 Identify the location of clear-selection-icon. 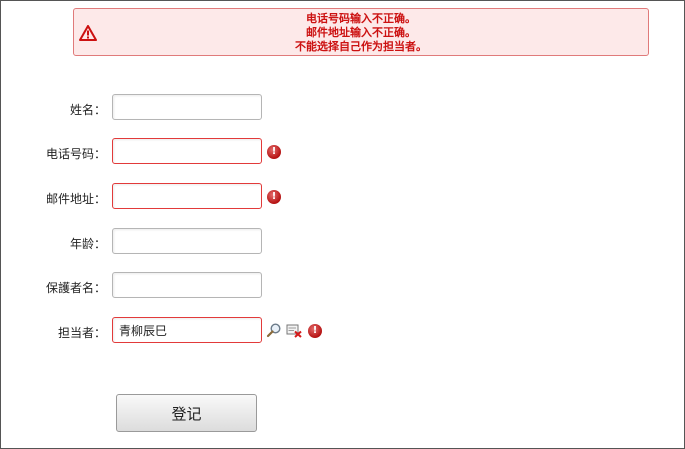
(294, 330).